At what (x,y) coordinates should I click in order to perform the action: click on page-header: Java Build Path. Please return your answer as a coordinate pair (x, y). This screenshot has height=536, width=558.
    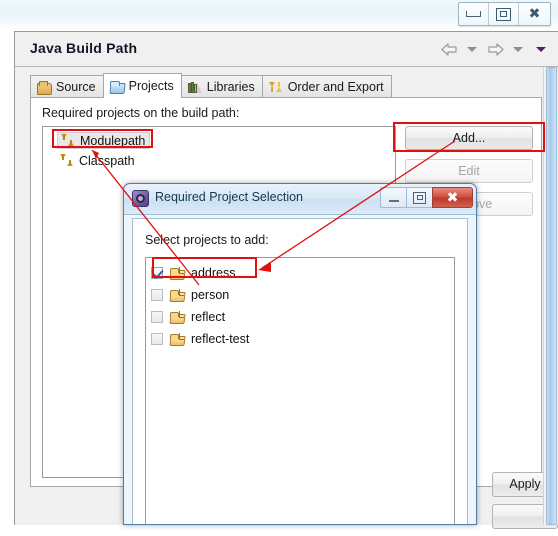
    Looking at the image, I should click on (286, 49).